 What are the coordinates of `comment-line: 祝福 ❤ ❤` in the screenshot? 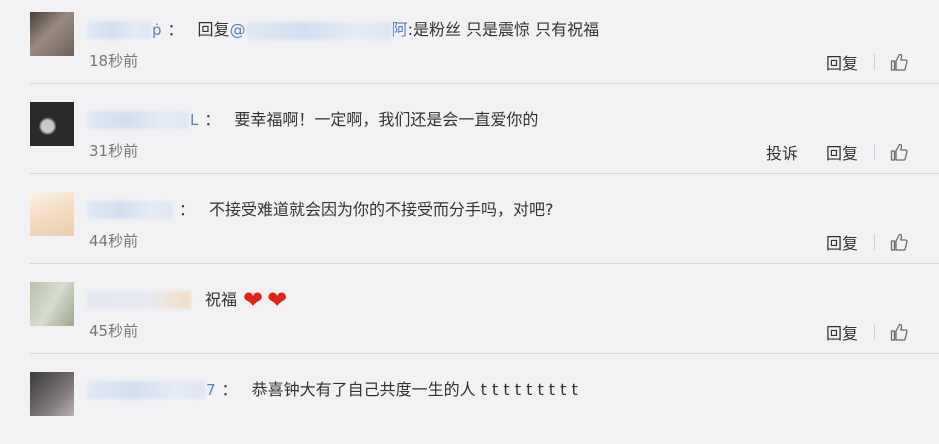 It's located at (187, 300).